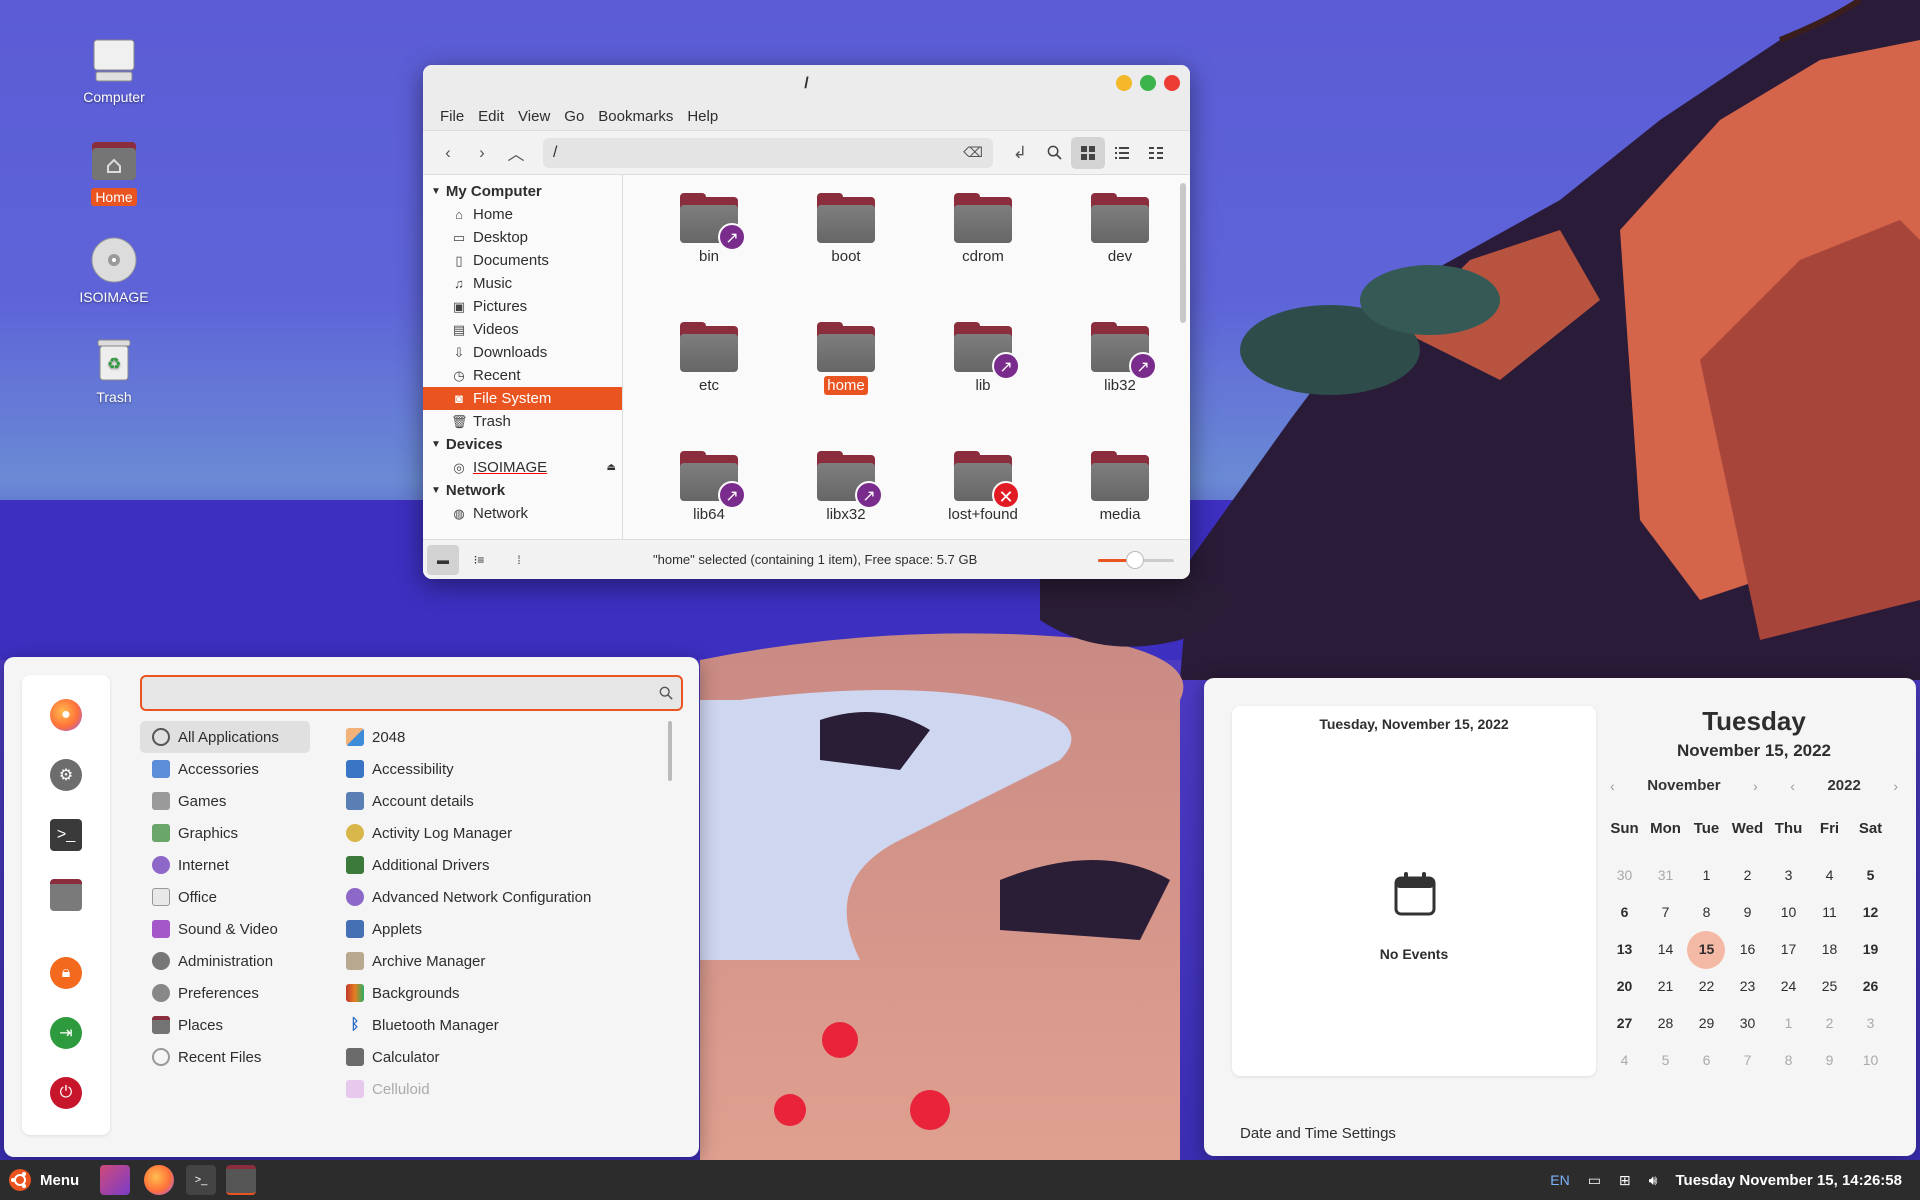 The image size is (1920, 1200). What do you see at coordinates (66, 973) in the screenshot?
I see `lock-icon: 🔒︎` at bounding box center [66, 973].